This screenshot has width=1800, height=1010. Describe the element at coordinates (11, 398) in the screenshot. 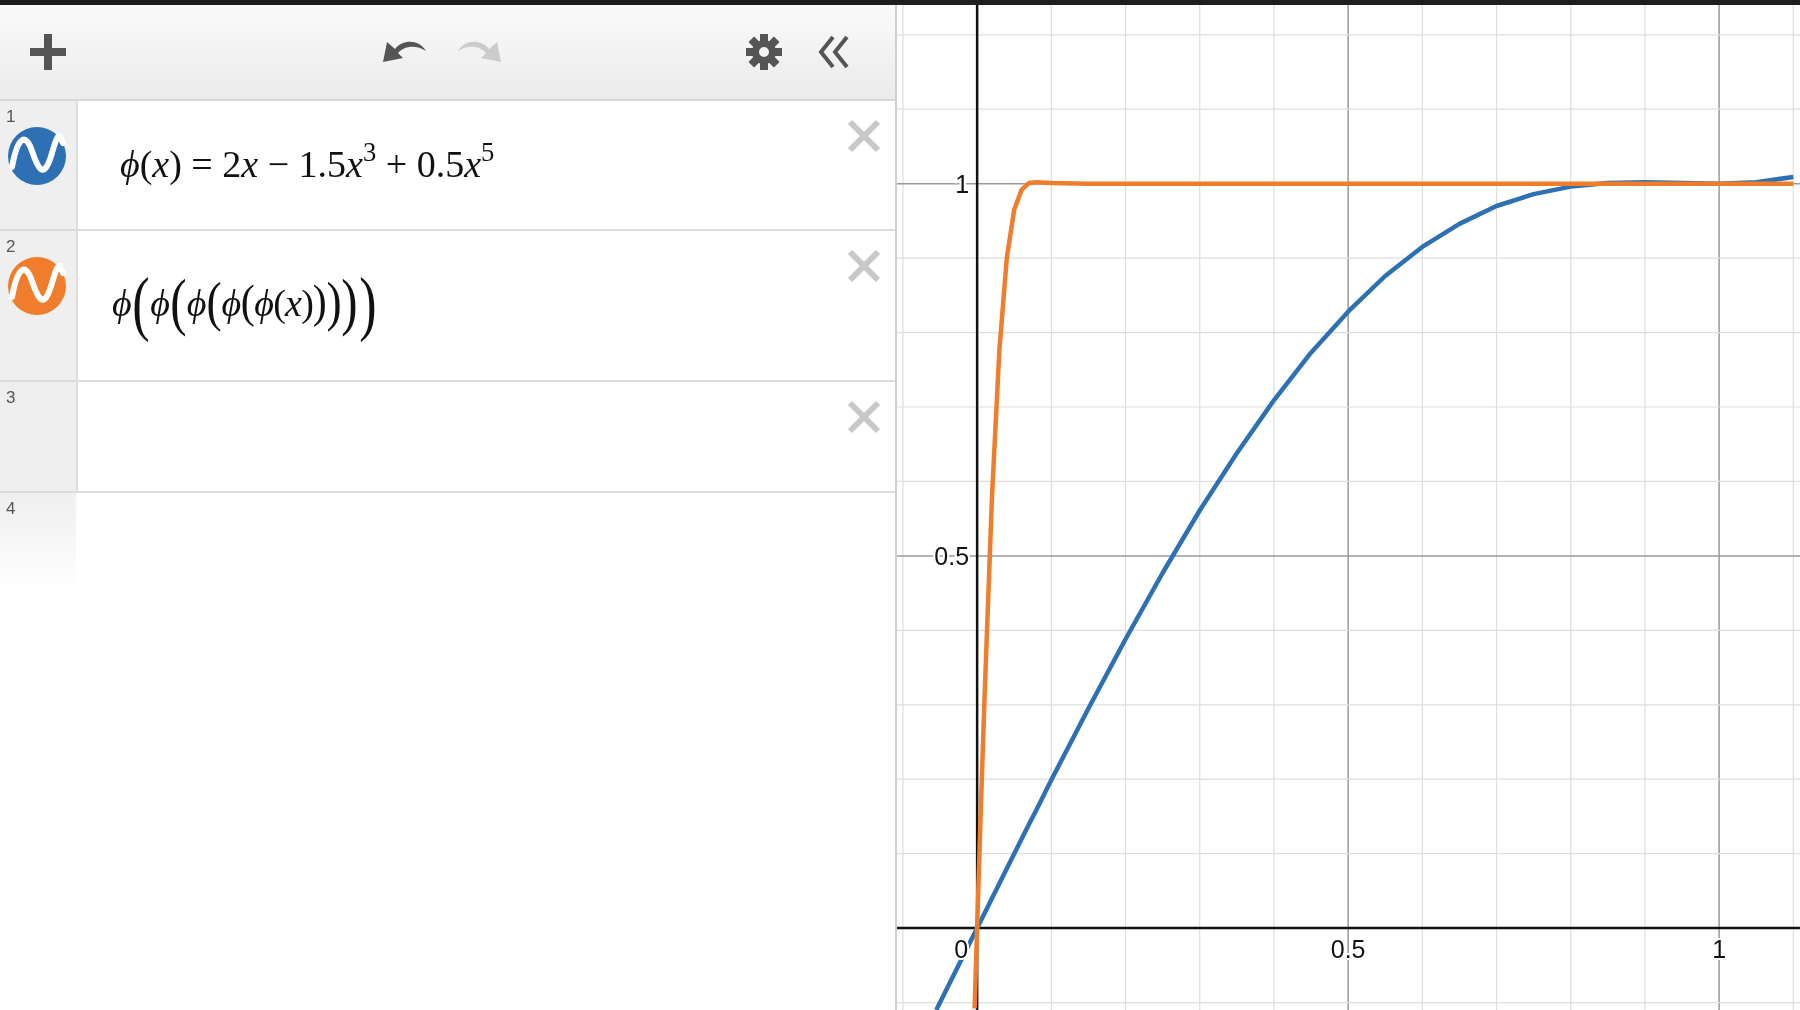

I see `line-number: 3` at that location.